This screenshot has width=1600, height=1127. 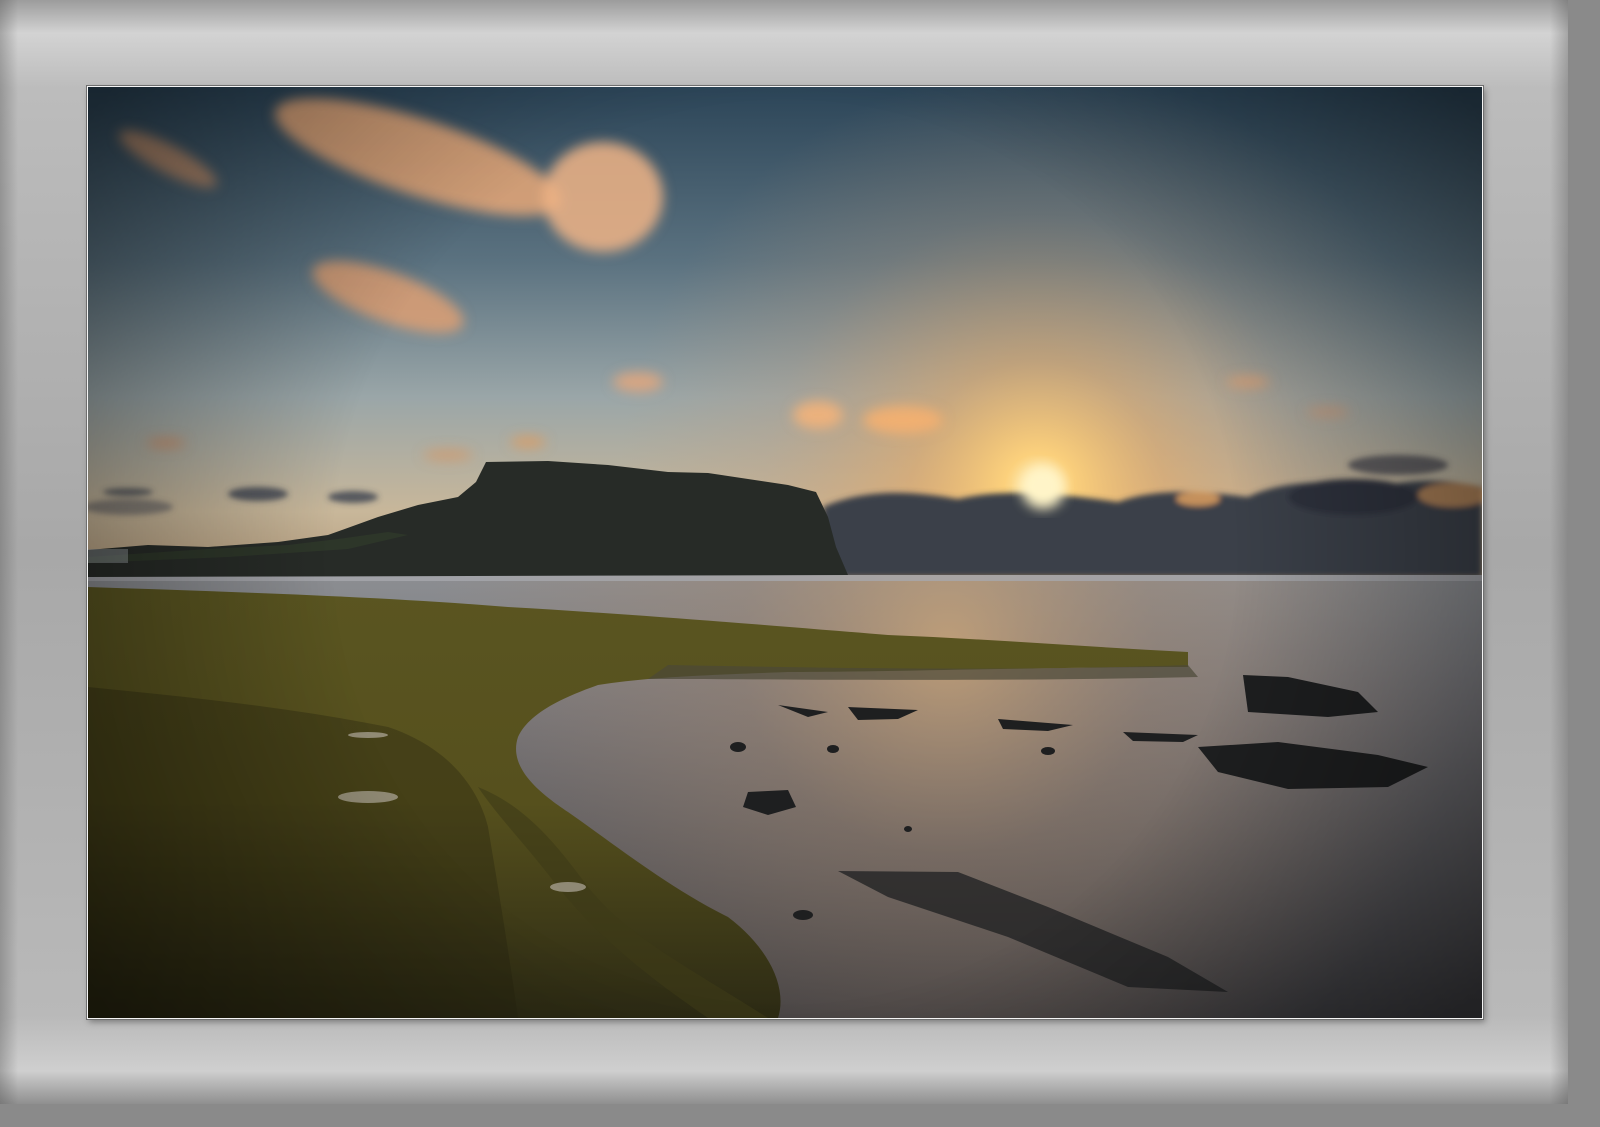 What do you see at coordinates (1523, 552) in the screenshot?
I see `frame-bevel-right` at bounding box center [1523, 552].